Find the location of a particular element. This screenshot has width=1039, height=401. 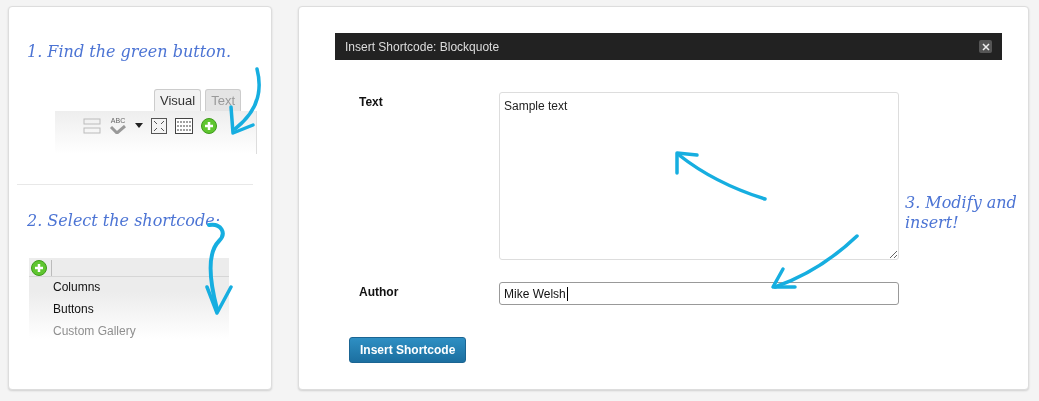

caret-icon is located at coordinates (139, 125).